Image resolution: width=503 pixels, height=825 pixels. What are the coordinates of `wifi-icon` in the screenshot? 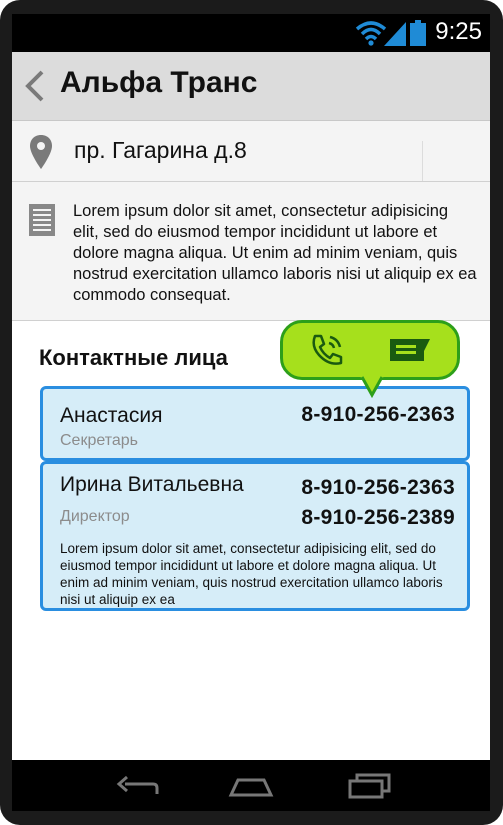 It's located at (371, 33).